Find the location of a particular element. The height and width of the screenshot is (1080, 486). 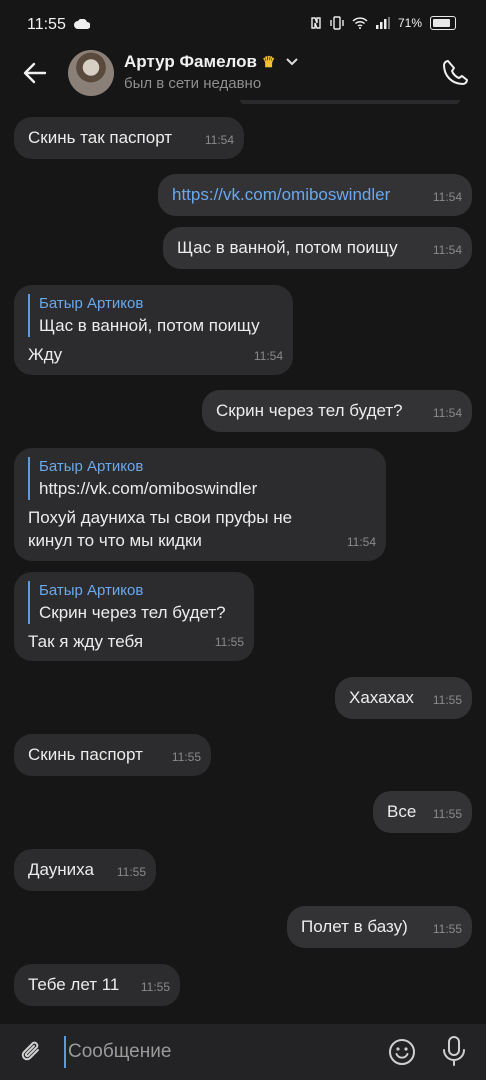

chevron-down-icon is located at coordinates (292, 62).